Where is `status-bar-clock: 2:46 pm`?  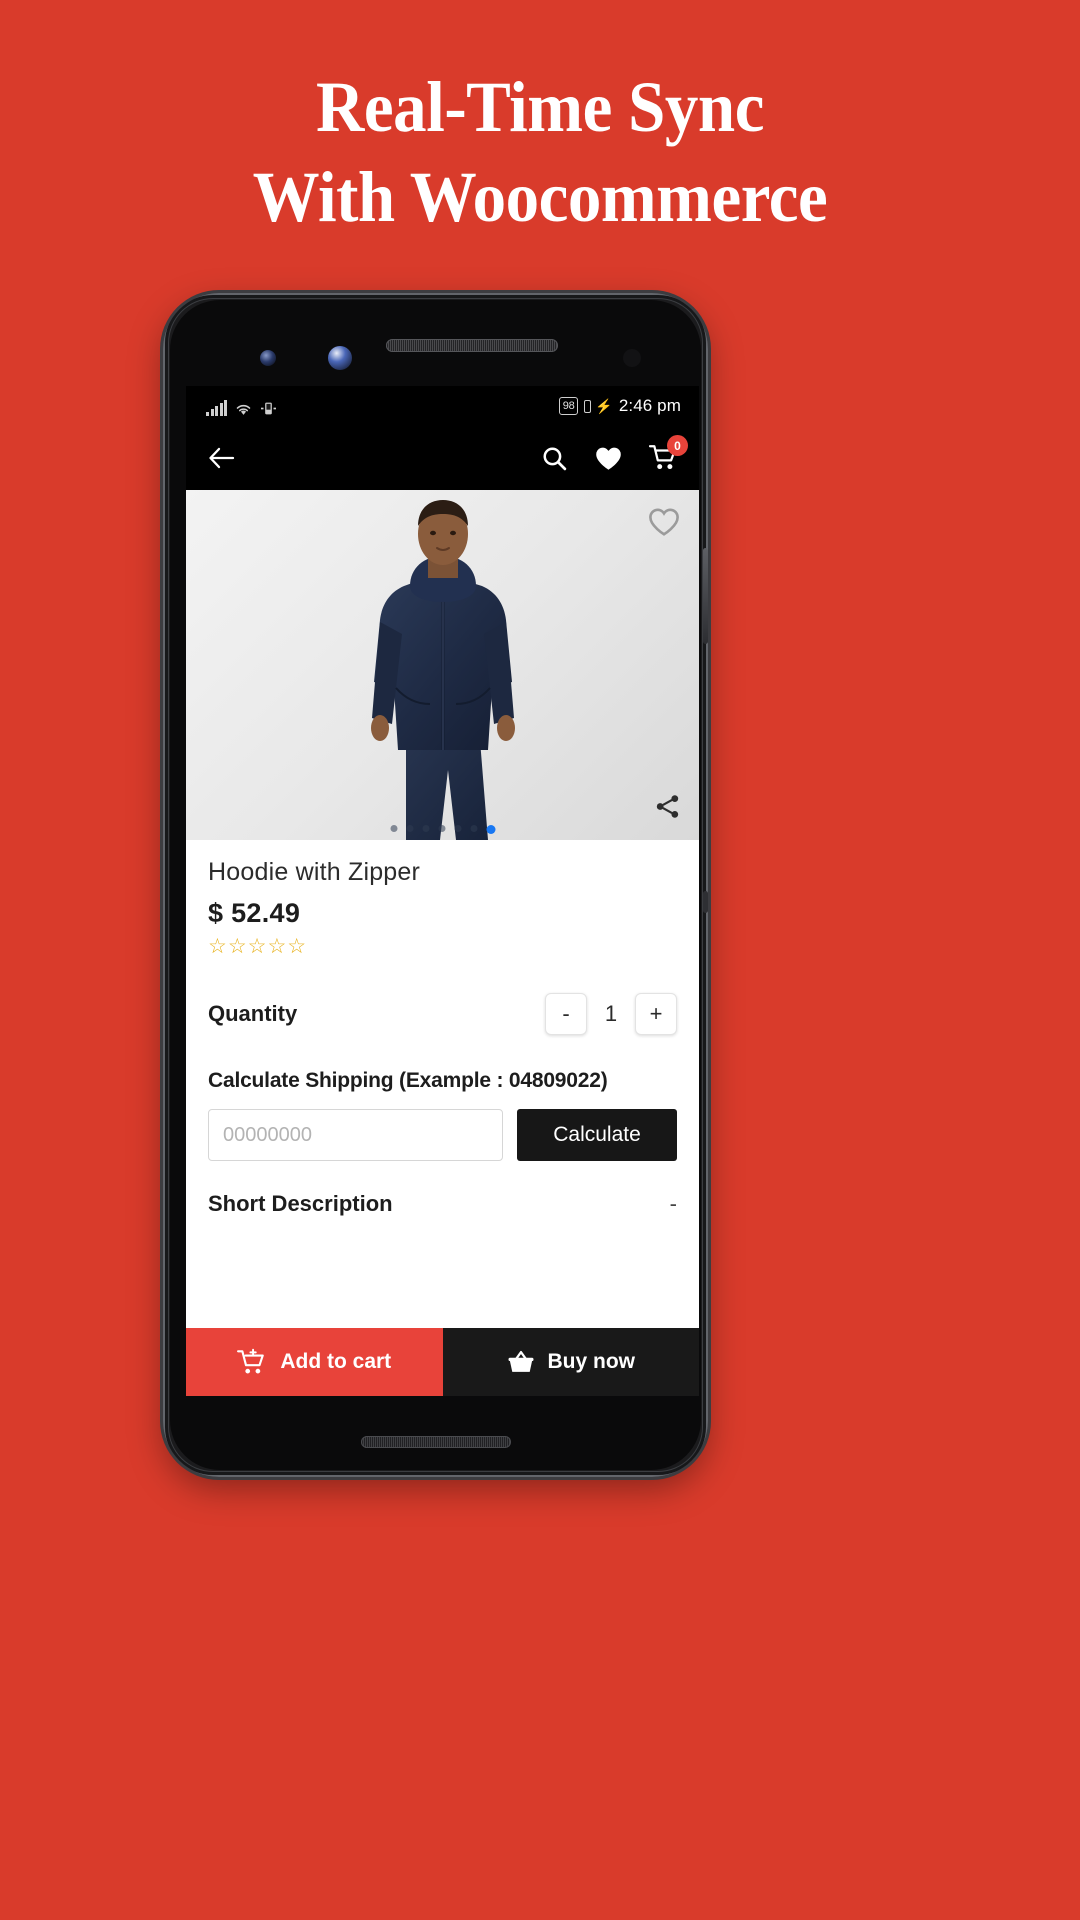
status-bar-clock: 2:46 pm is located at coordinates (649, 405).